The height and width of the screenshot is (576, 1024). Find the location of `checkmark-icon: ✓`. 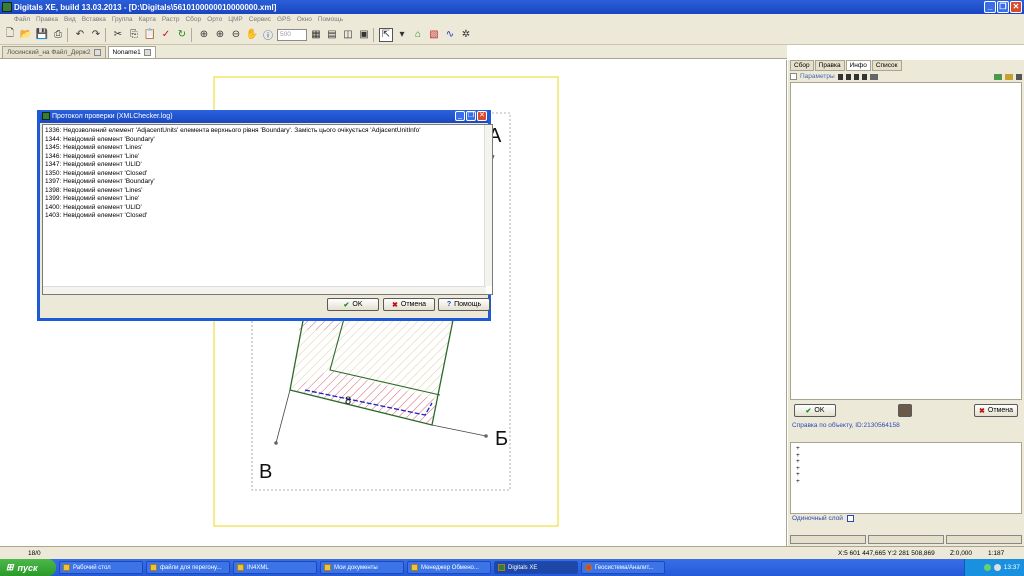

checkmark-icon: ✓ is located at coordinates (166, 35).